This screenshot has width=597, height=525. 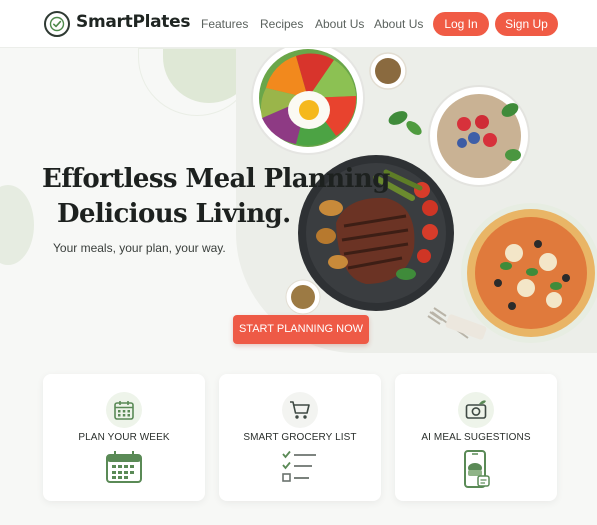 I want to click on hero-subline: Your meals, your plan, your way., so click(x=139, y=248).